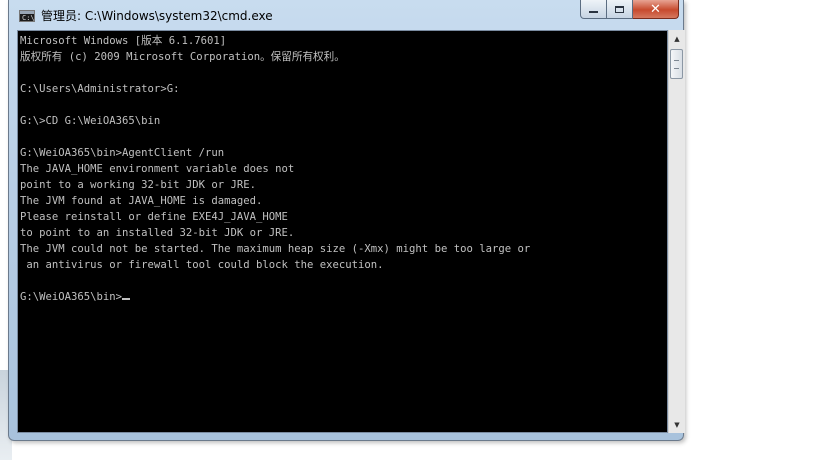  Describe the element at coordinates (138, 185) in the screenshot. I see `console-line: point to a working 32-bit JDK or JRE.` at that location.